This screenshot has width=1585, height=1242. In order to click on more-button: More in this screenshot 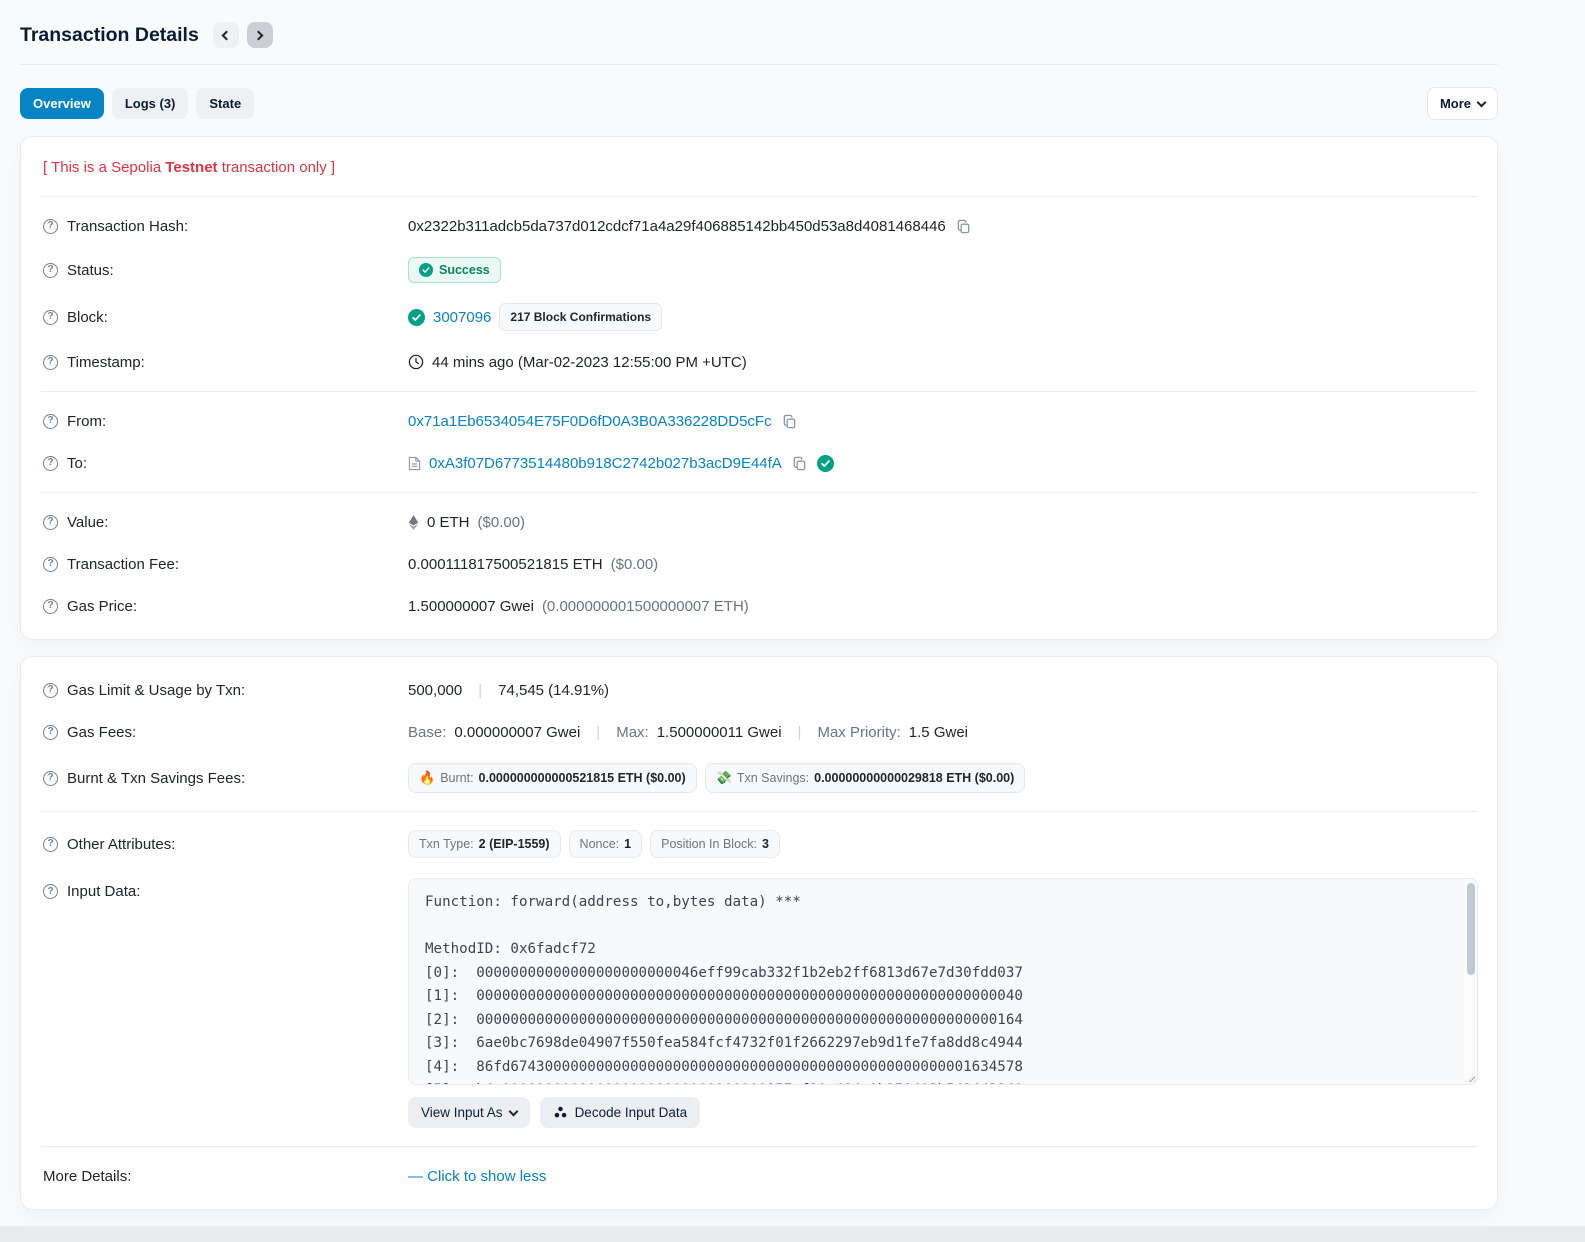, I will do `click(1462, 103)`.